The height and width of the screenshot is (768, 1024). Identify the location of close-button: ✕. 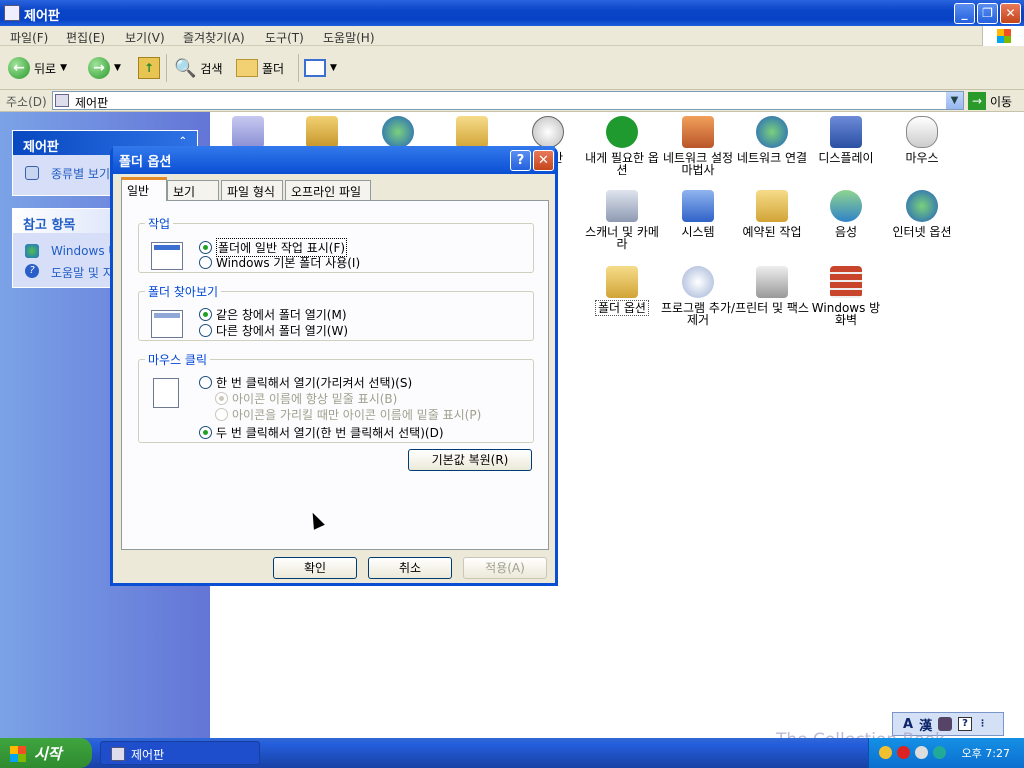
(1010, 13).